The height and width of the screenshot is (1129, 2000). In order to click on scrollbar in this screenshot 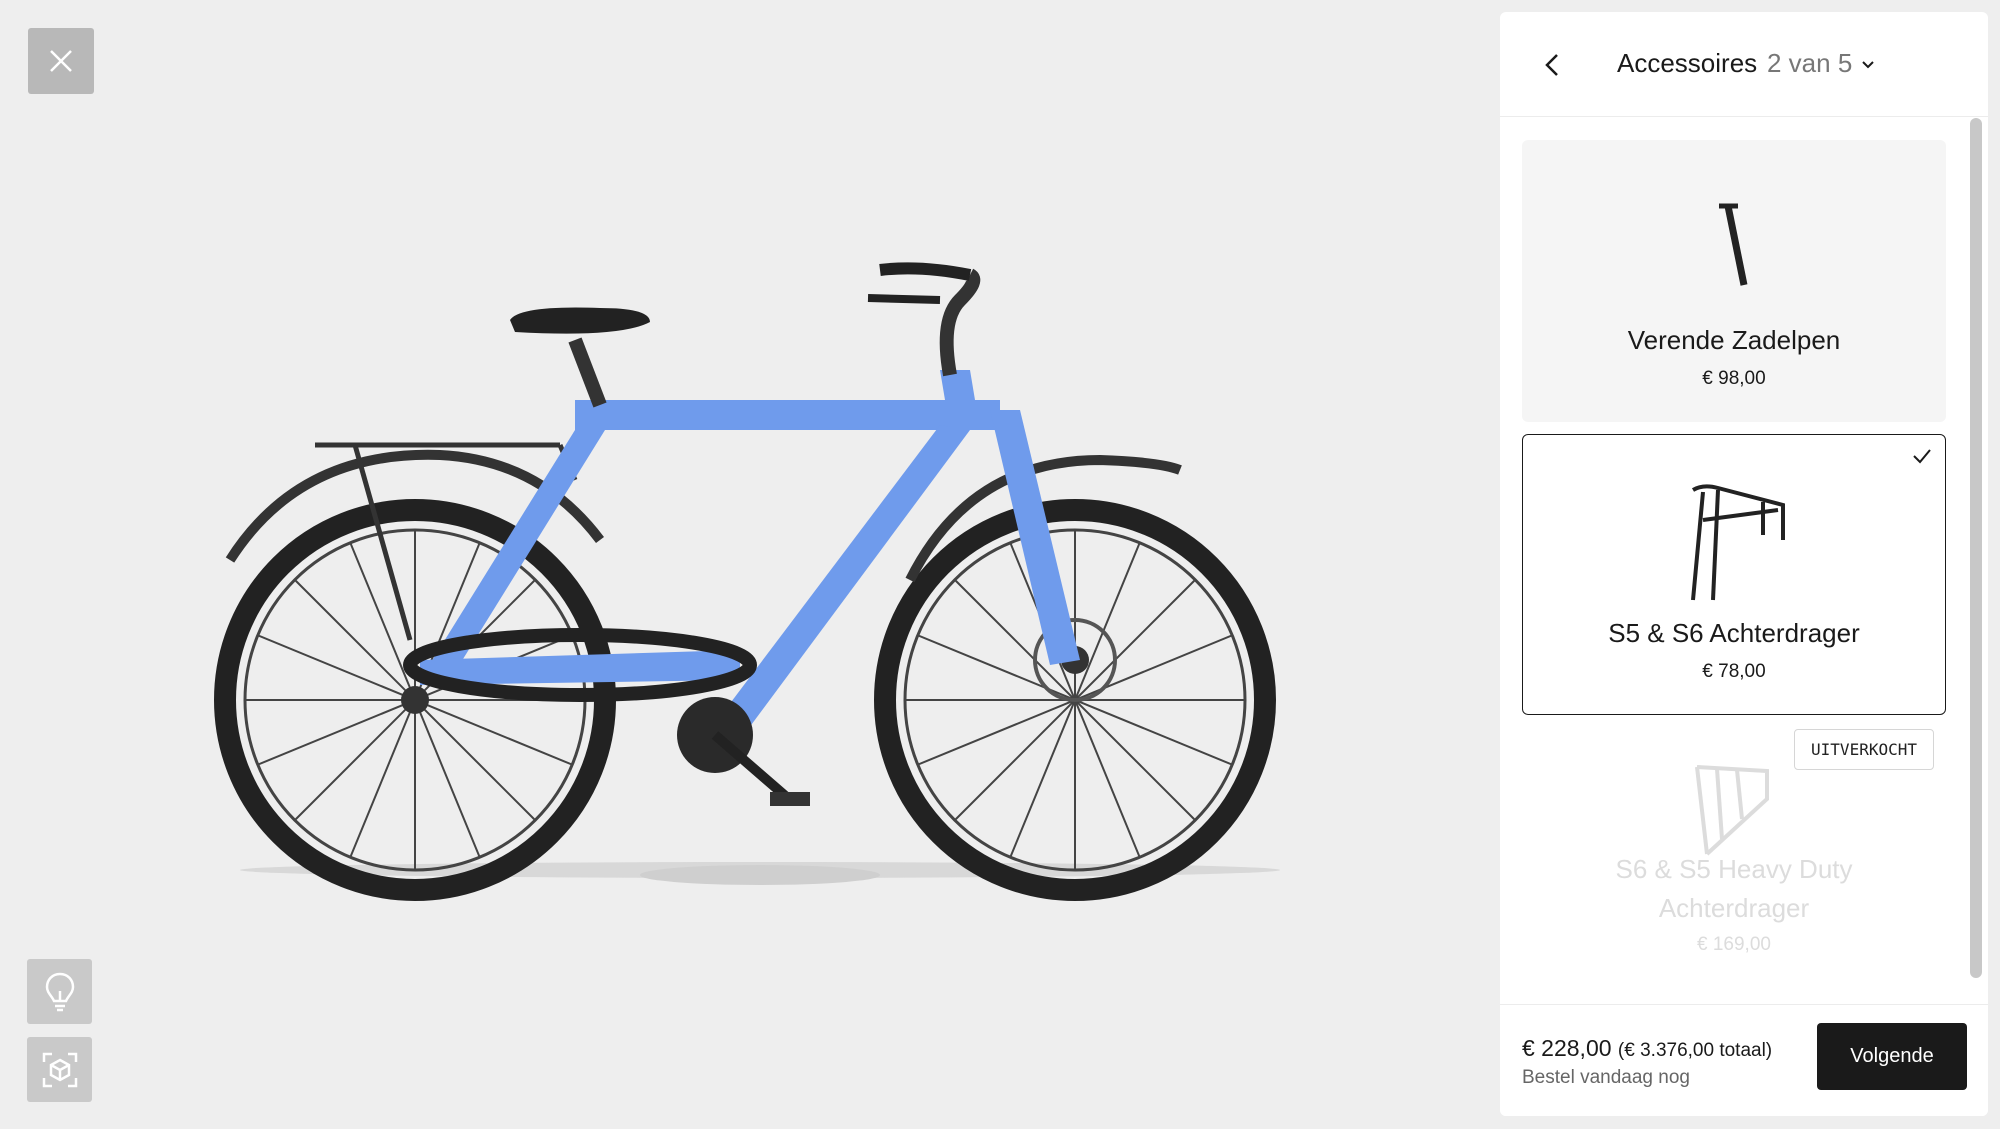, I will do `click(1976, 548)`.